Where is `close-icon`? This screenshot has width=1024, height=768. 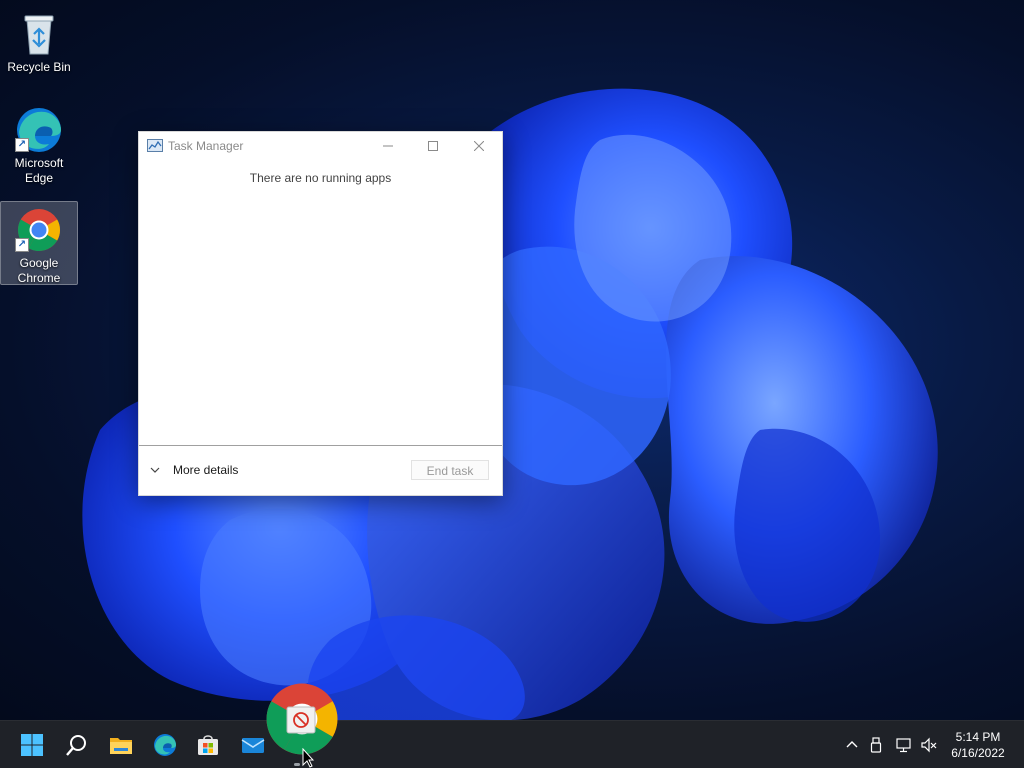 close-icon is located at coordinates (479, 146).